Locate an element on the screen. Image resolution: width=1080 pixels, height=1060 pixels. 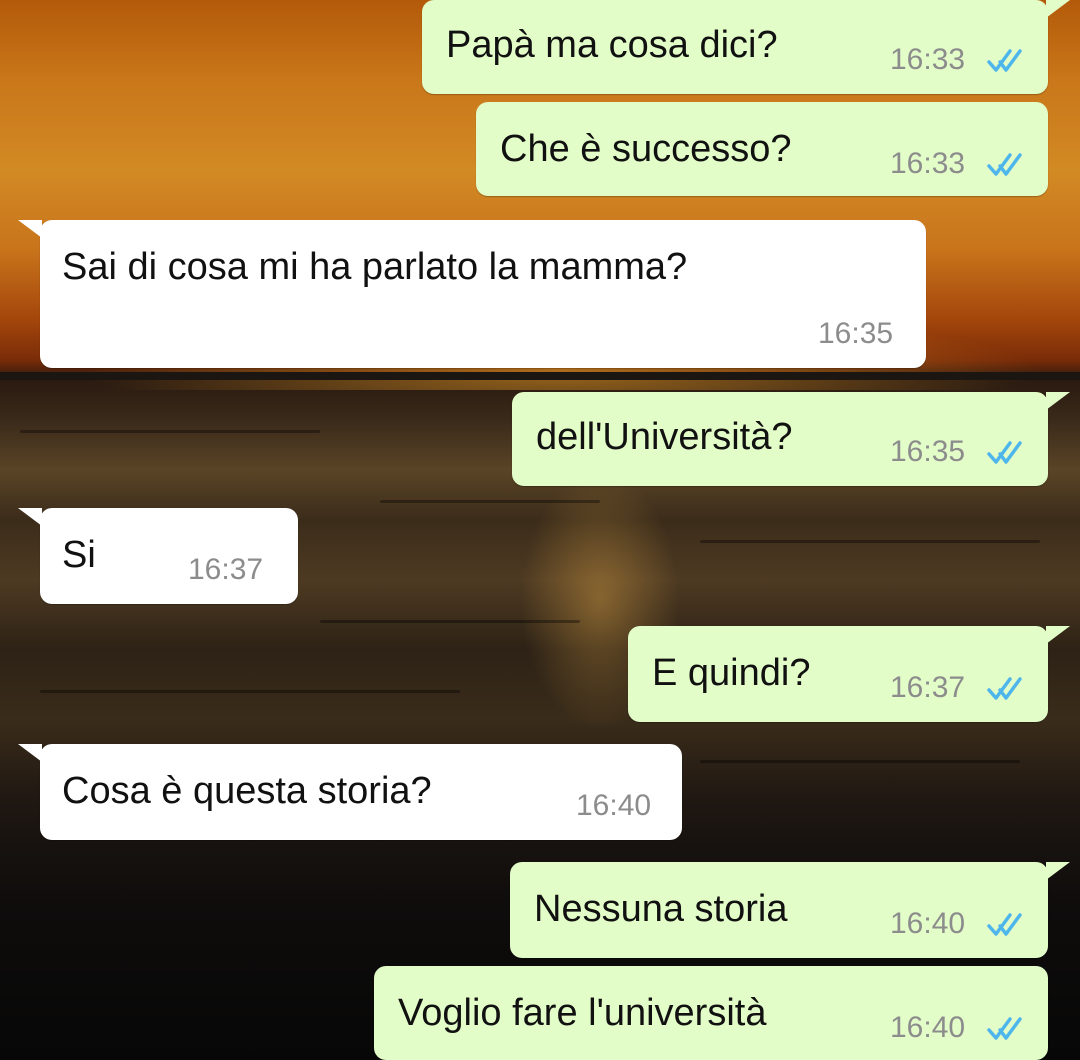
message-bubble-incoming: Cosa è questa storia? 16:40 is located at coordinates (350, 792).